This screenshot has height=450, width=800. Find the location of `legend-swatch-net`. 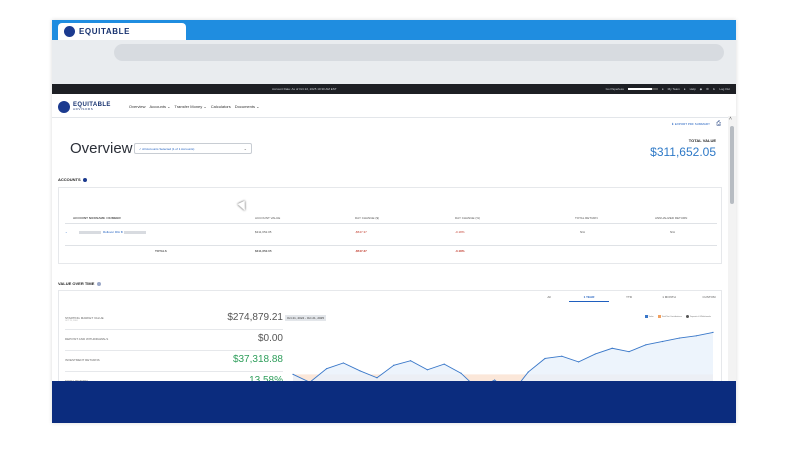

legend-swatch-net is located at coordinates (659, 316).